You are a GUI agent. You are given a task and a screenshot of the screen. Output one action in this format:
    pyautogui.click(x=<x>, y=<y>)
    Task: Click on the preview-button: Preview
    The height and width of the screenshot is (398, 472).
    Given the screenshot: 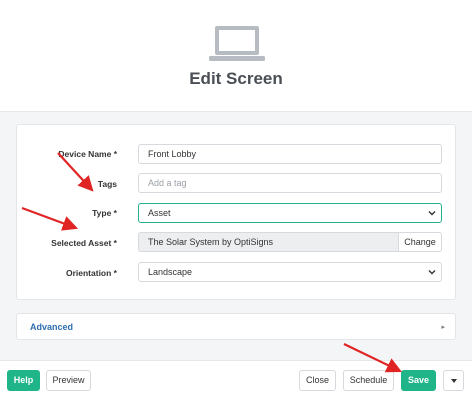 What is the action you would take?
    pyautogui.click(x=68, y=380)
    